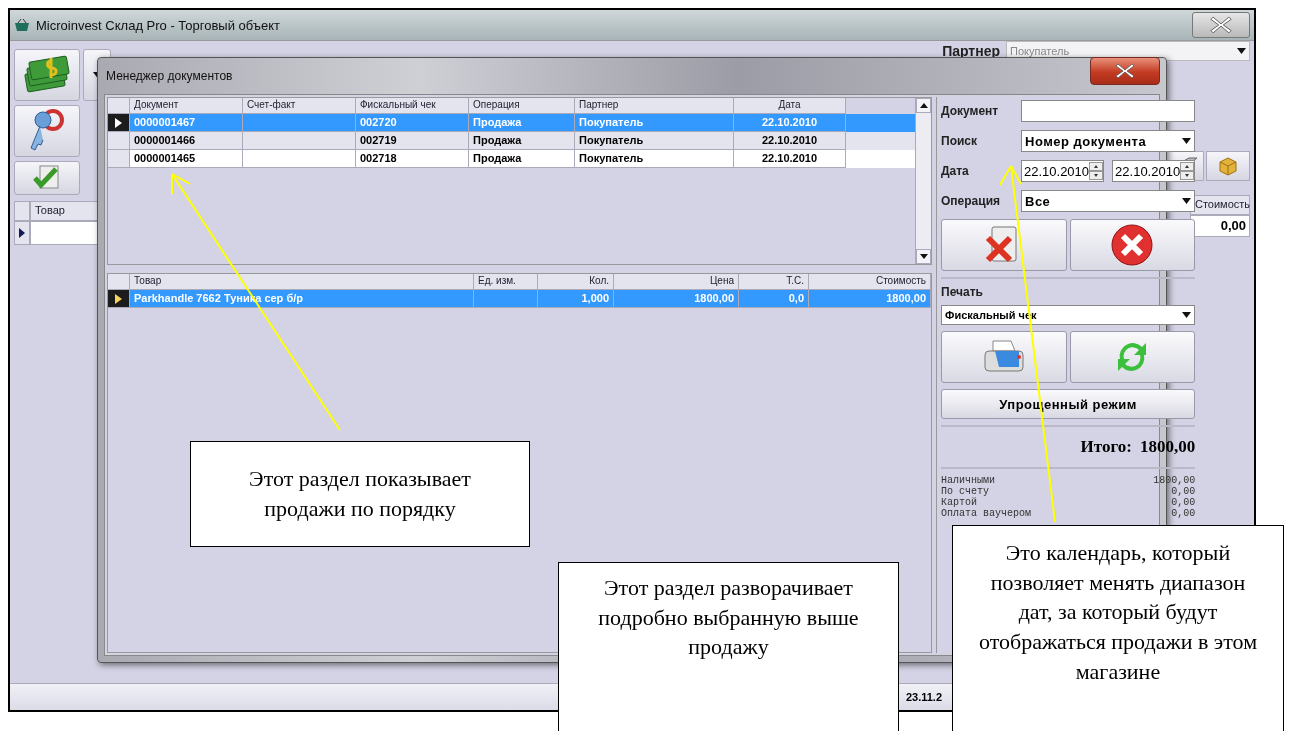 This screenshot has width=1291, height=731. I want to click on table-cell: Покупатель, so click(654, 159).